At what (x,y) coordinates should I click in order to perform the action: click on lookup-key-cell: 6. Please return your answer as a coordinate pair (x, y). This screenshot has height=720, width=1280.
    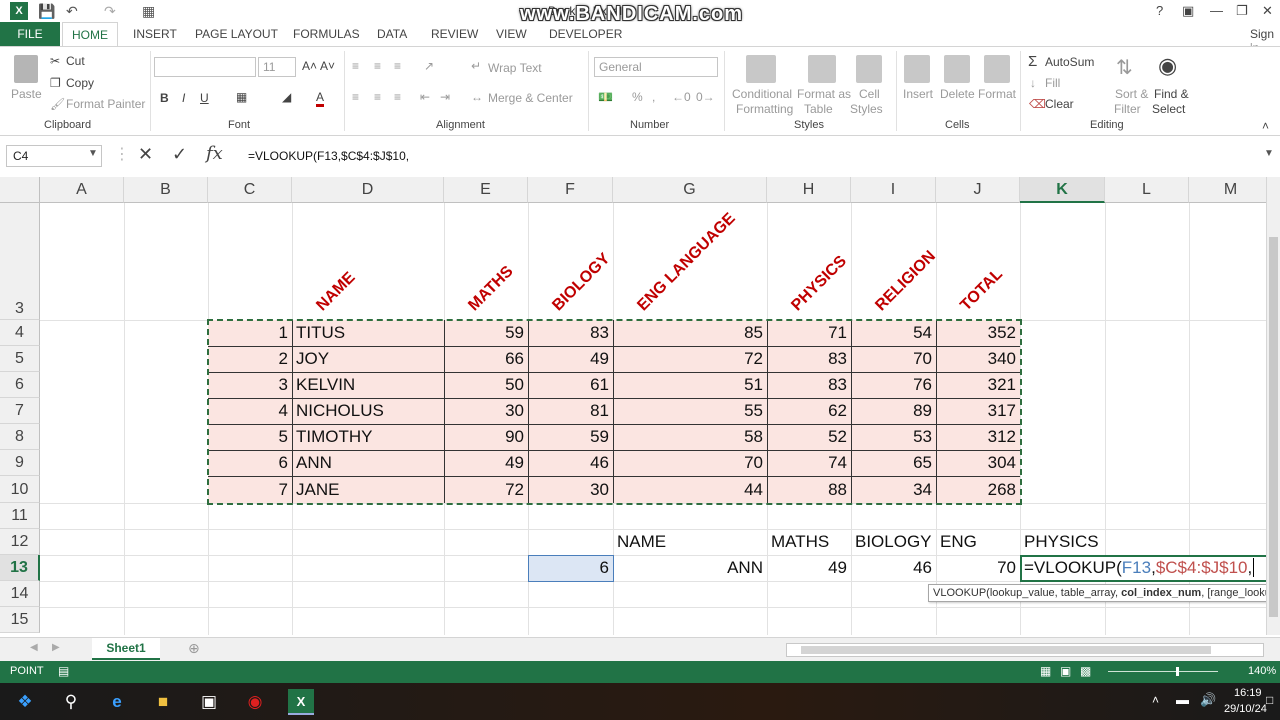
    Looking at the image, I should click on (568, 568).